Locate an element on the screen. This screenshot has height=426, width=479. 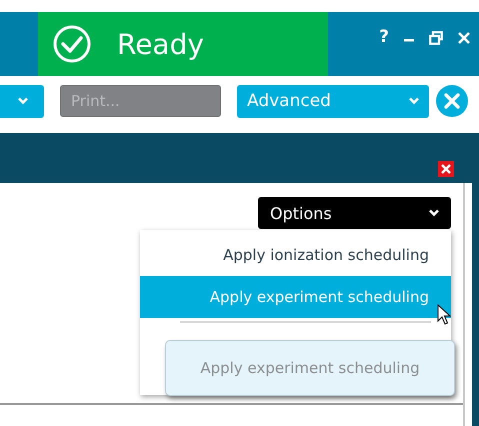
restore-icon is located at coordinates (436, 38).